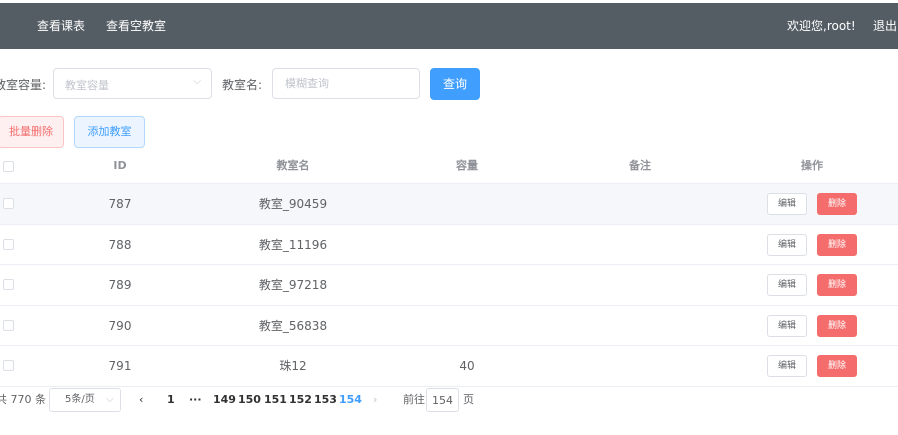 The width and height of the screenshot is (898, 435). I want to click on page-number: 149, so click(224, 400).